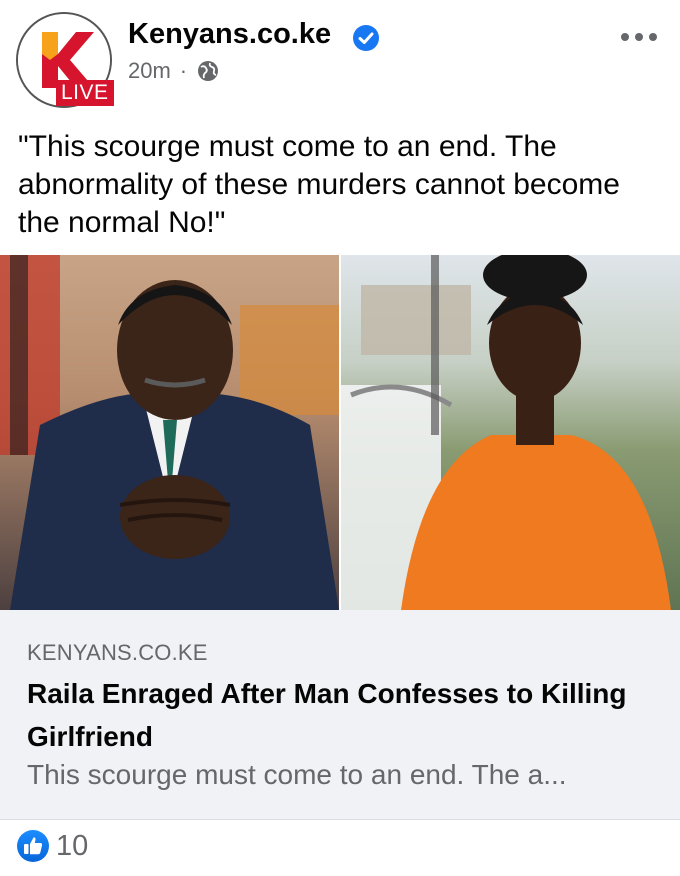 The image size is (680, 876). What do you see at coordinates (366, 38) in the screenshot?
I see `verified-badge-icon` at bounding box center [366, 38].